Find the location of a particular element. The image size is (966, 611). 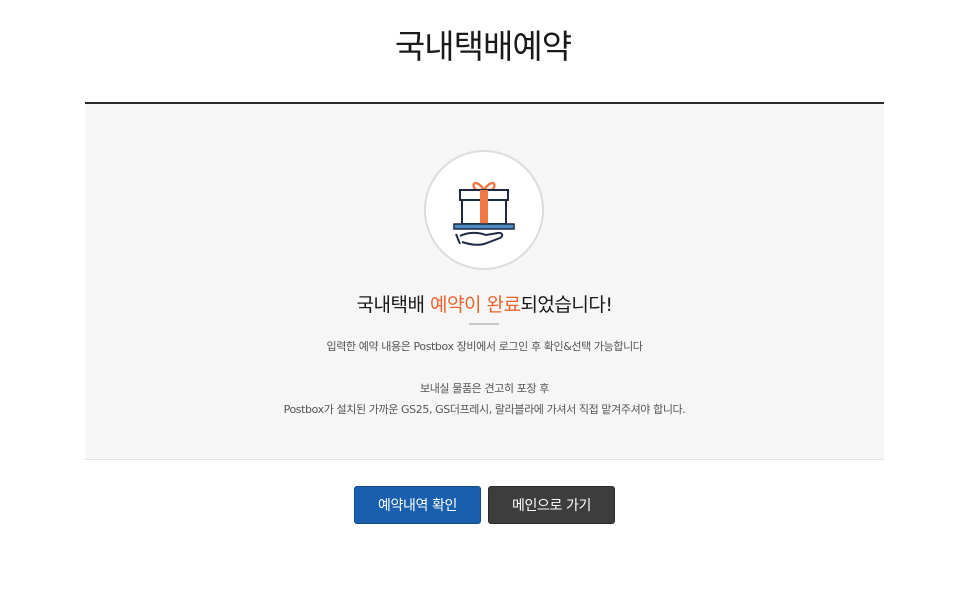

go-main-button: 메인으로 가기 is located at coordinates (551, 505).